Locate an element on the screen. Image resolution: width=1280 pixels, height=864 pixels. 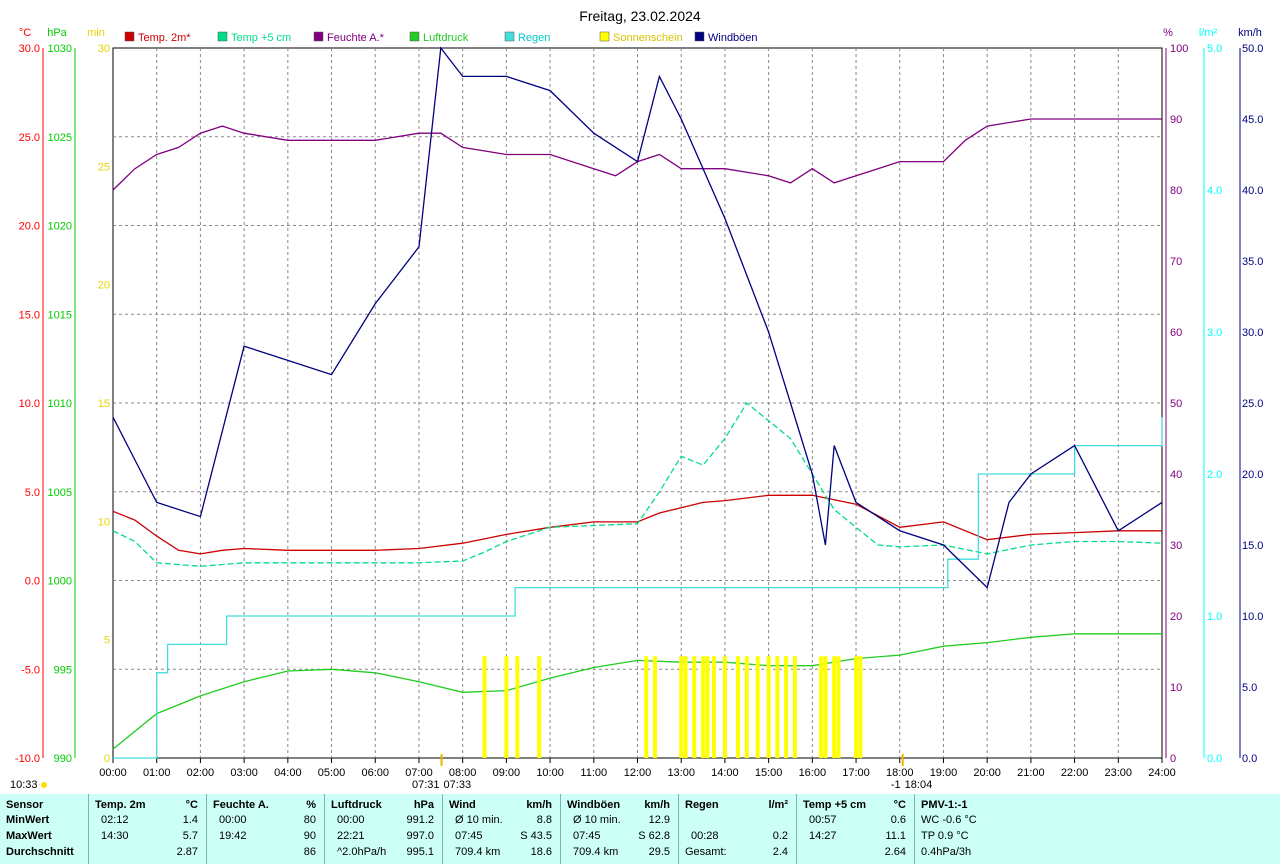
legend-label: Luftdruck is located at coordinates (446, 38).